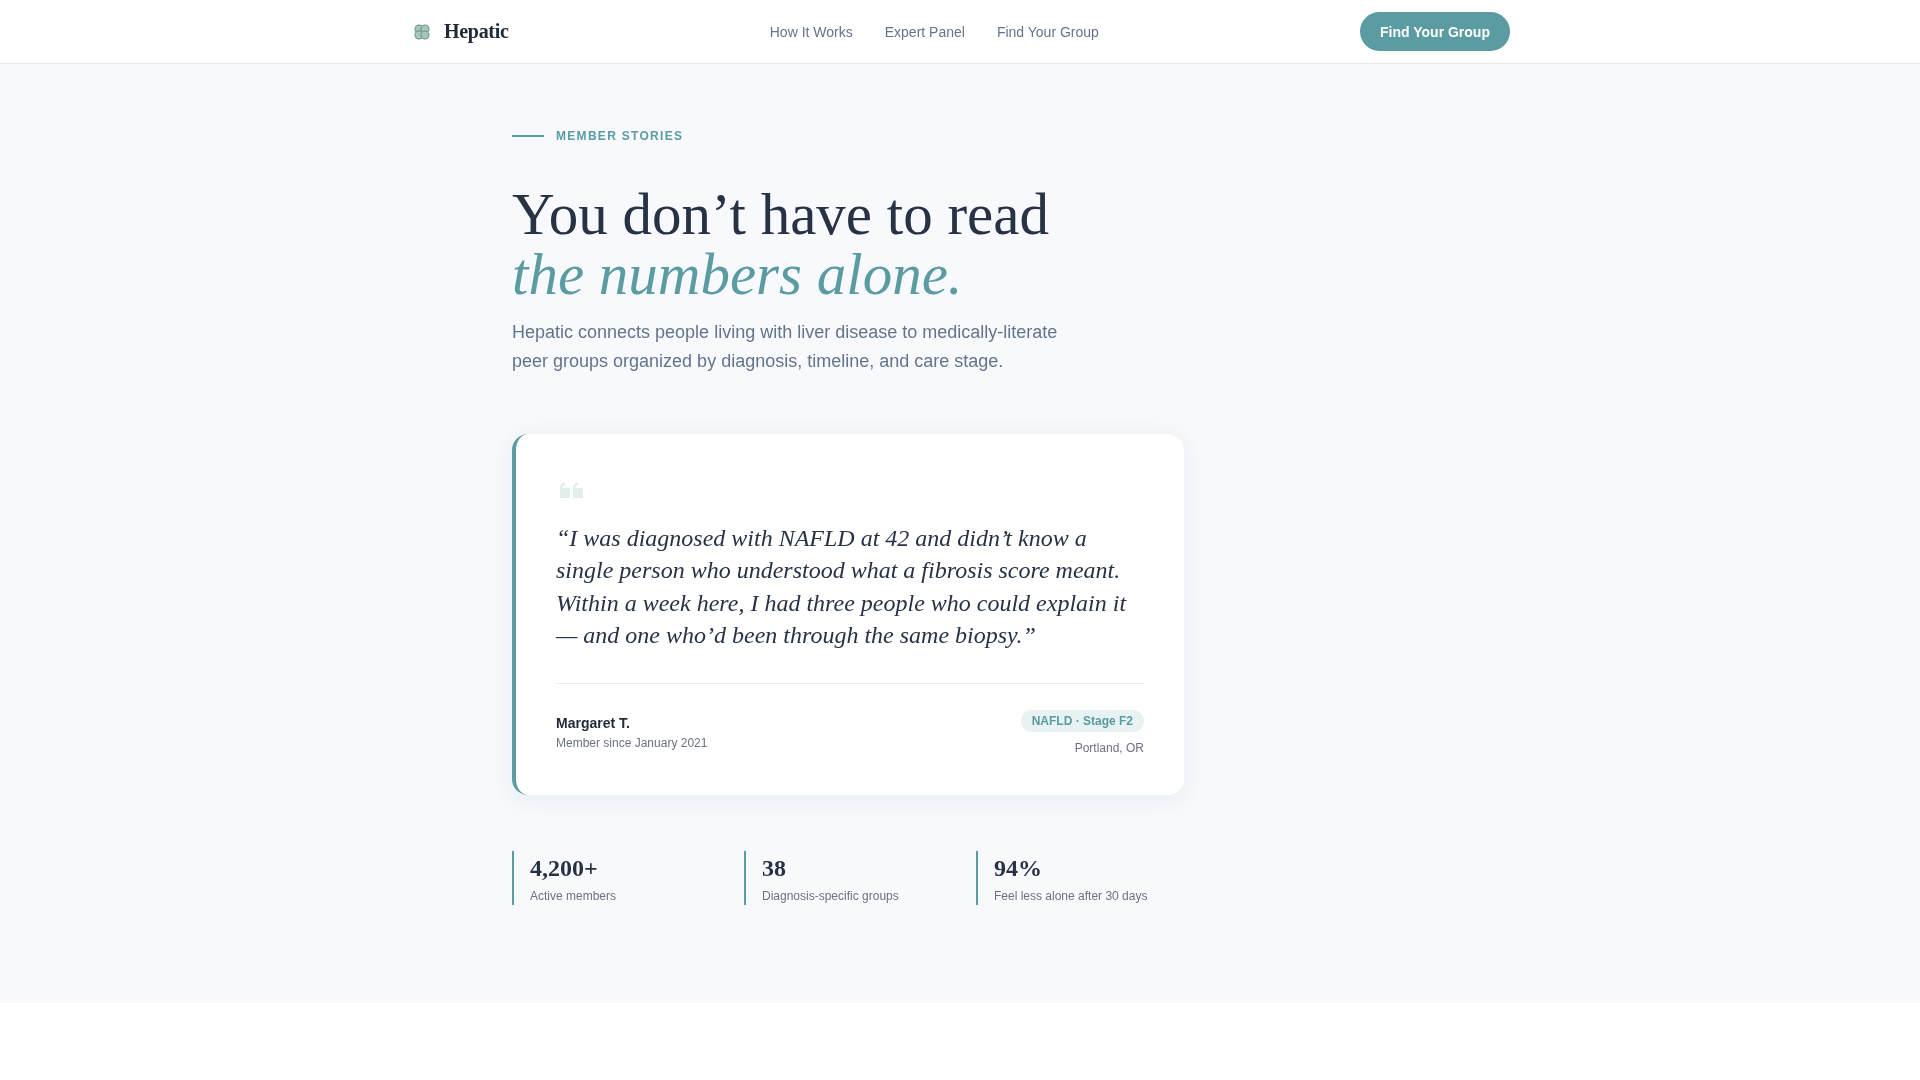 This screenshot has height=1080, width=1920. What do you see at coordinates (422, 31) in the screenshot?
I see `logo-icon` at bounding box center [422, 31].